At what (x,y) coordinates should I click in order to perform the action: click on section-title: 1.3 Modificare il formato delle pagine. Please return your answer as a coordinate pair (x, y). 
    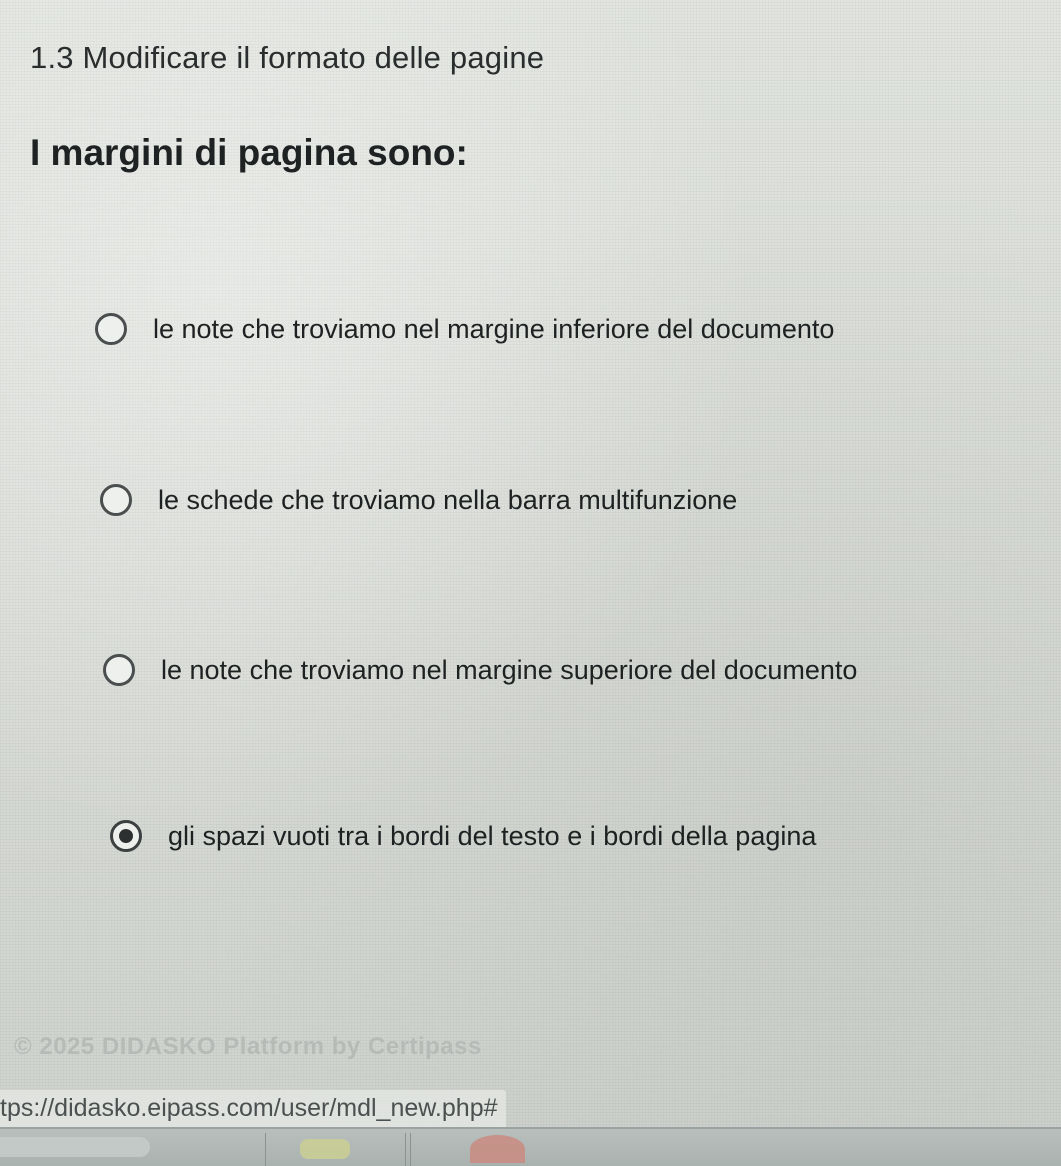
    Looking at the image, I should click on (287, 57).